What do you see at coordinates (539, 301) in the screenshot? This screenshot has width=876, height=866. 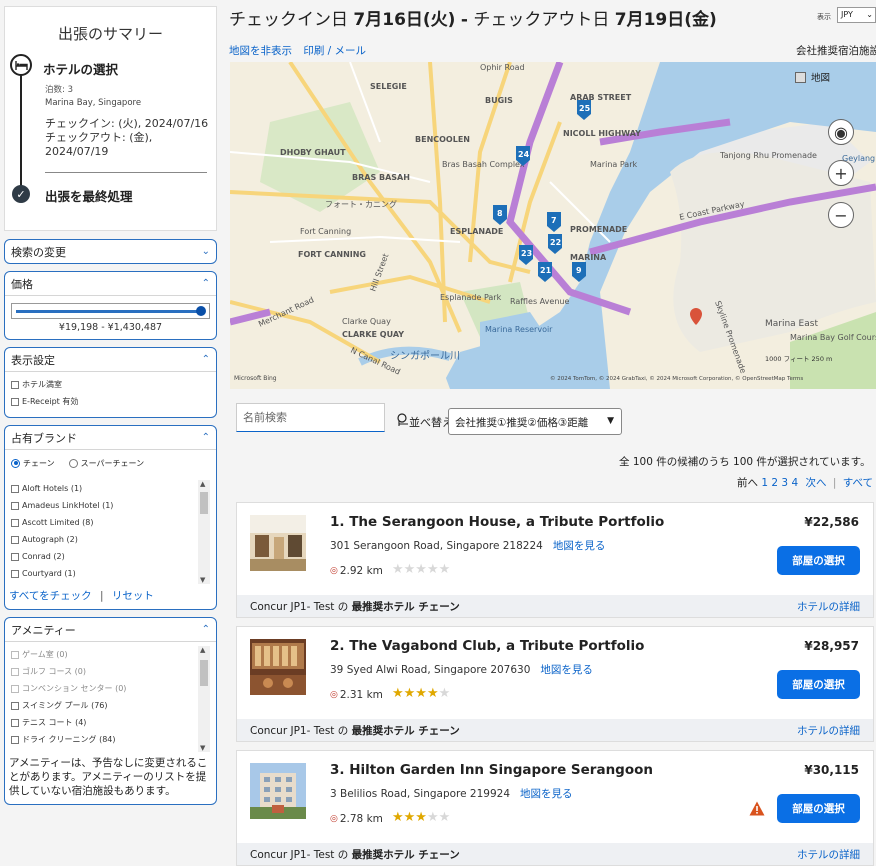 I see `map-label: Raffles Avenue` at bounding box center [539, 301].